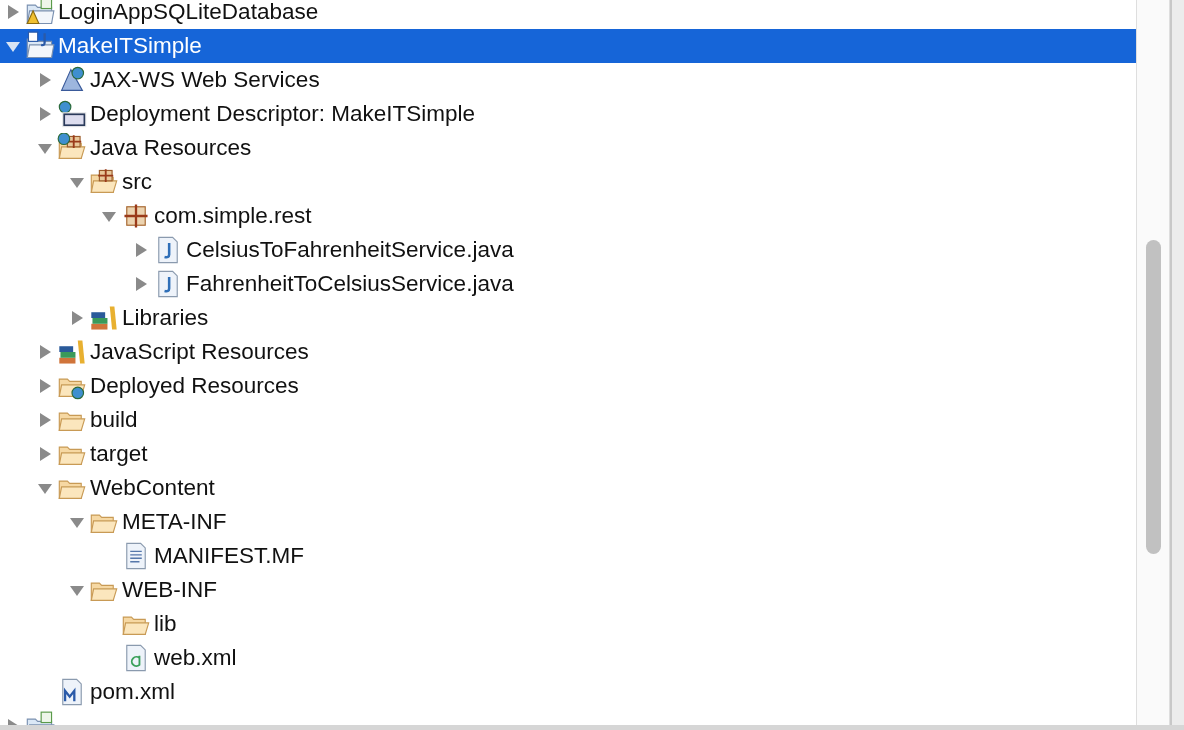  Describe the element at coordinates (568, 386) in the screenshot. I see `tree-item: Deployed Resources` at that location.